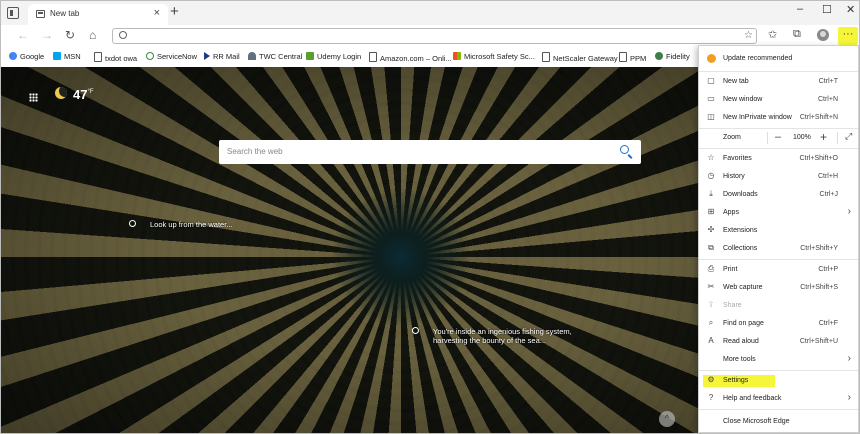 This screenshot has height=434, width=860. I want to click on fullscreen-icon: ⤢, so click(848, 136).